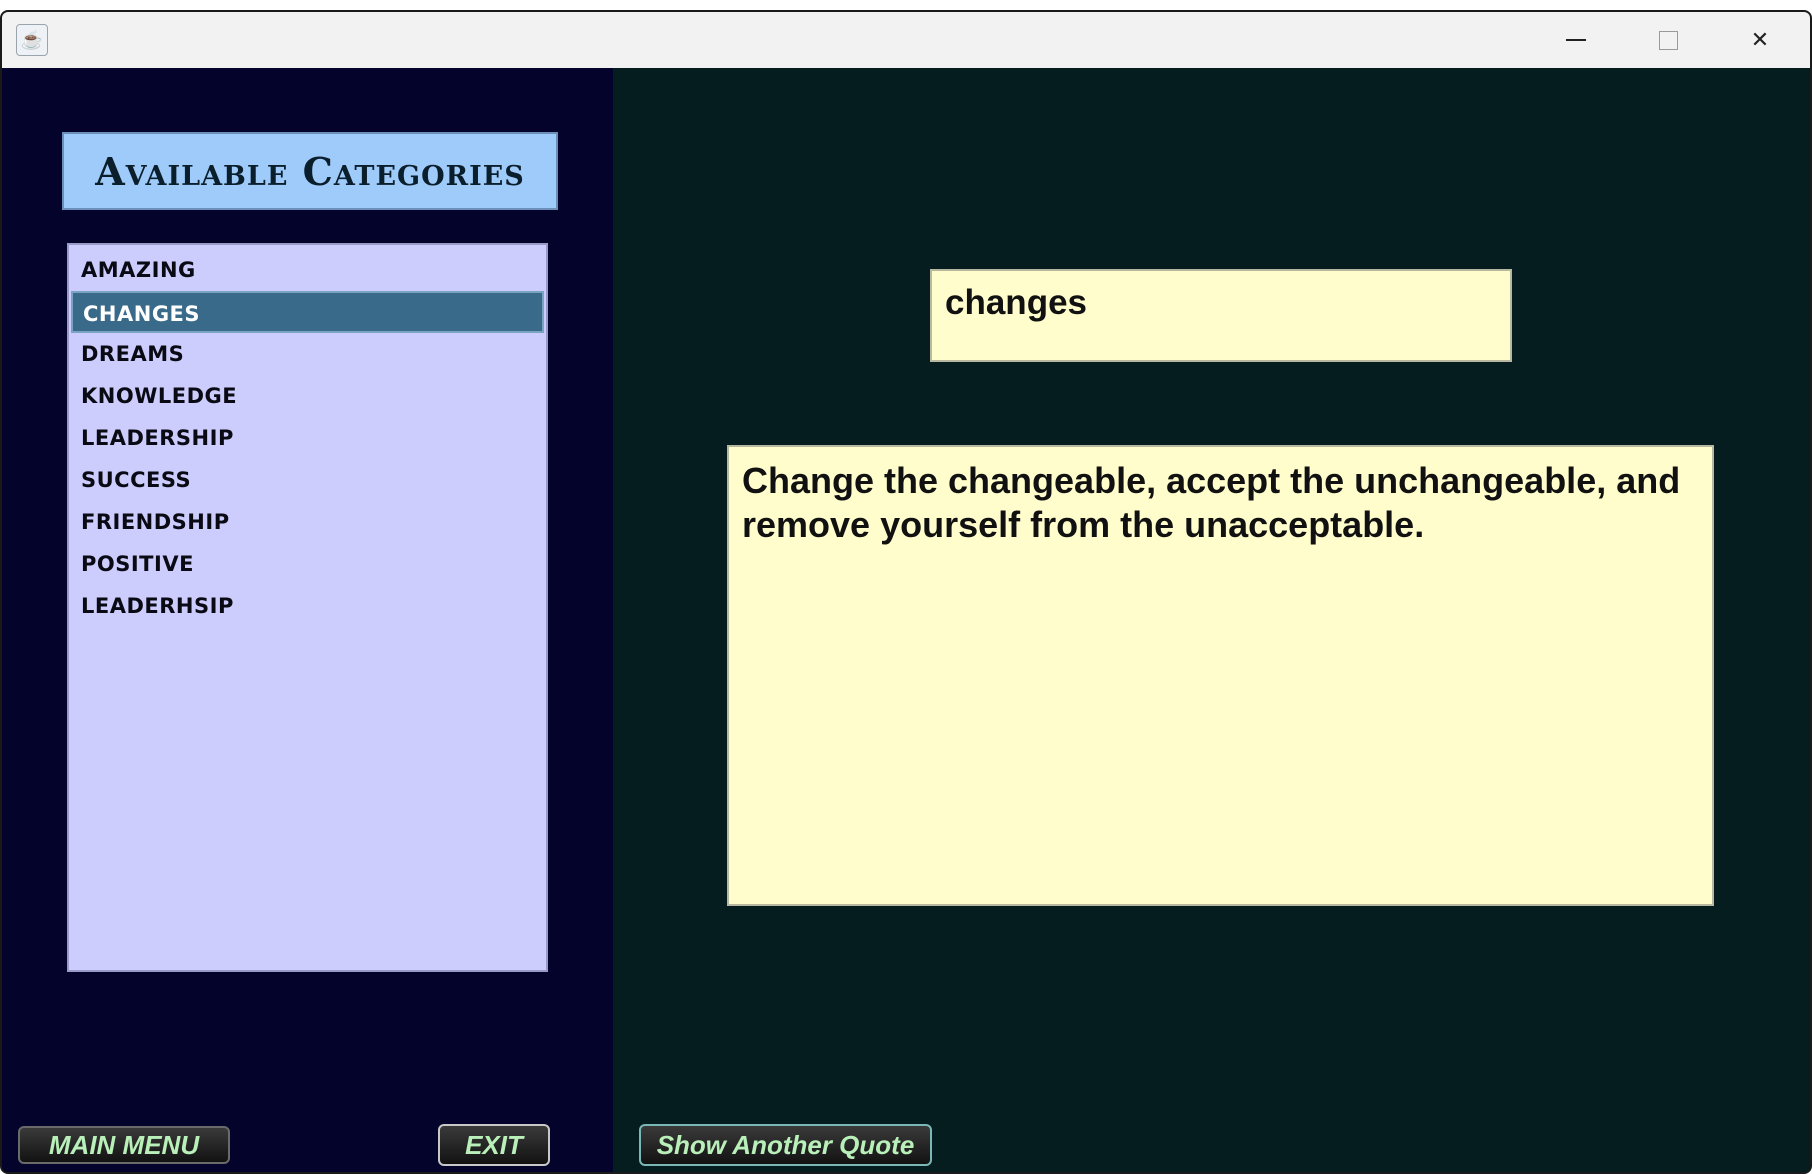  I want to click on category-item-changes: CHANGES, so click(307, 312).